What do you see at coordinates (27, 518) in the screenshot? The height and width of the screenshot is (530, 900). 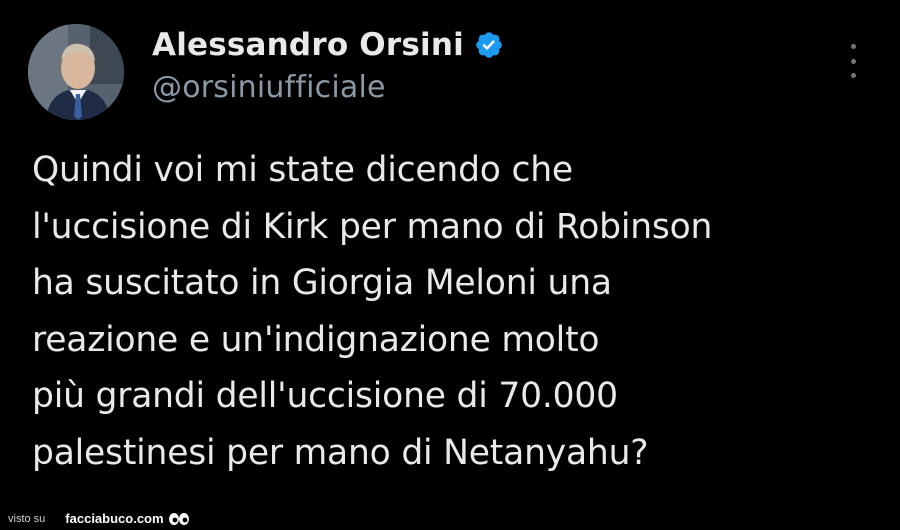 I see `watermark-prefix: visto su` at bounding box center [27, 518].